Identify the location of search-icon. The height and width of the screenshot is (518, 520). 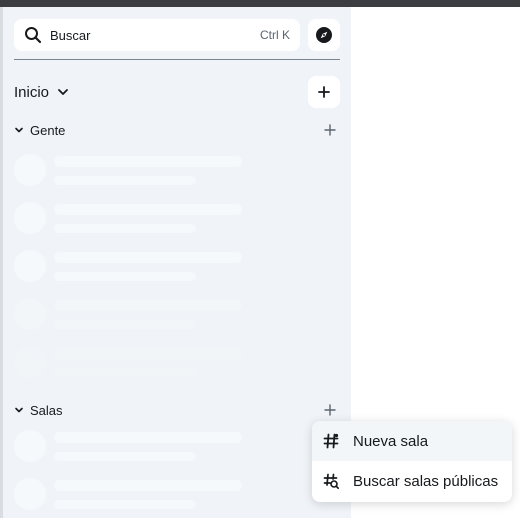
(33, 35).